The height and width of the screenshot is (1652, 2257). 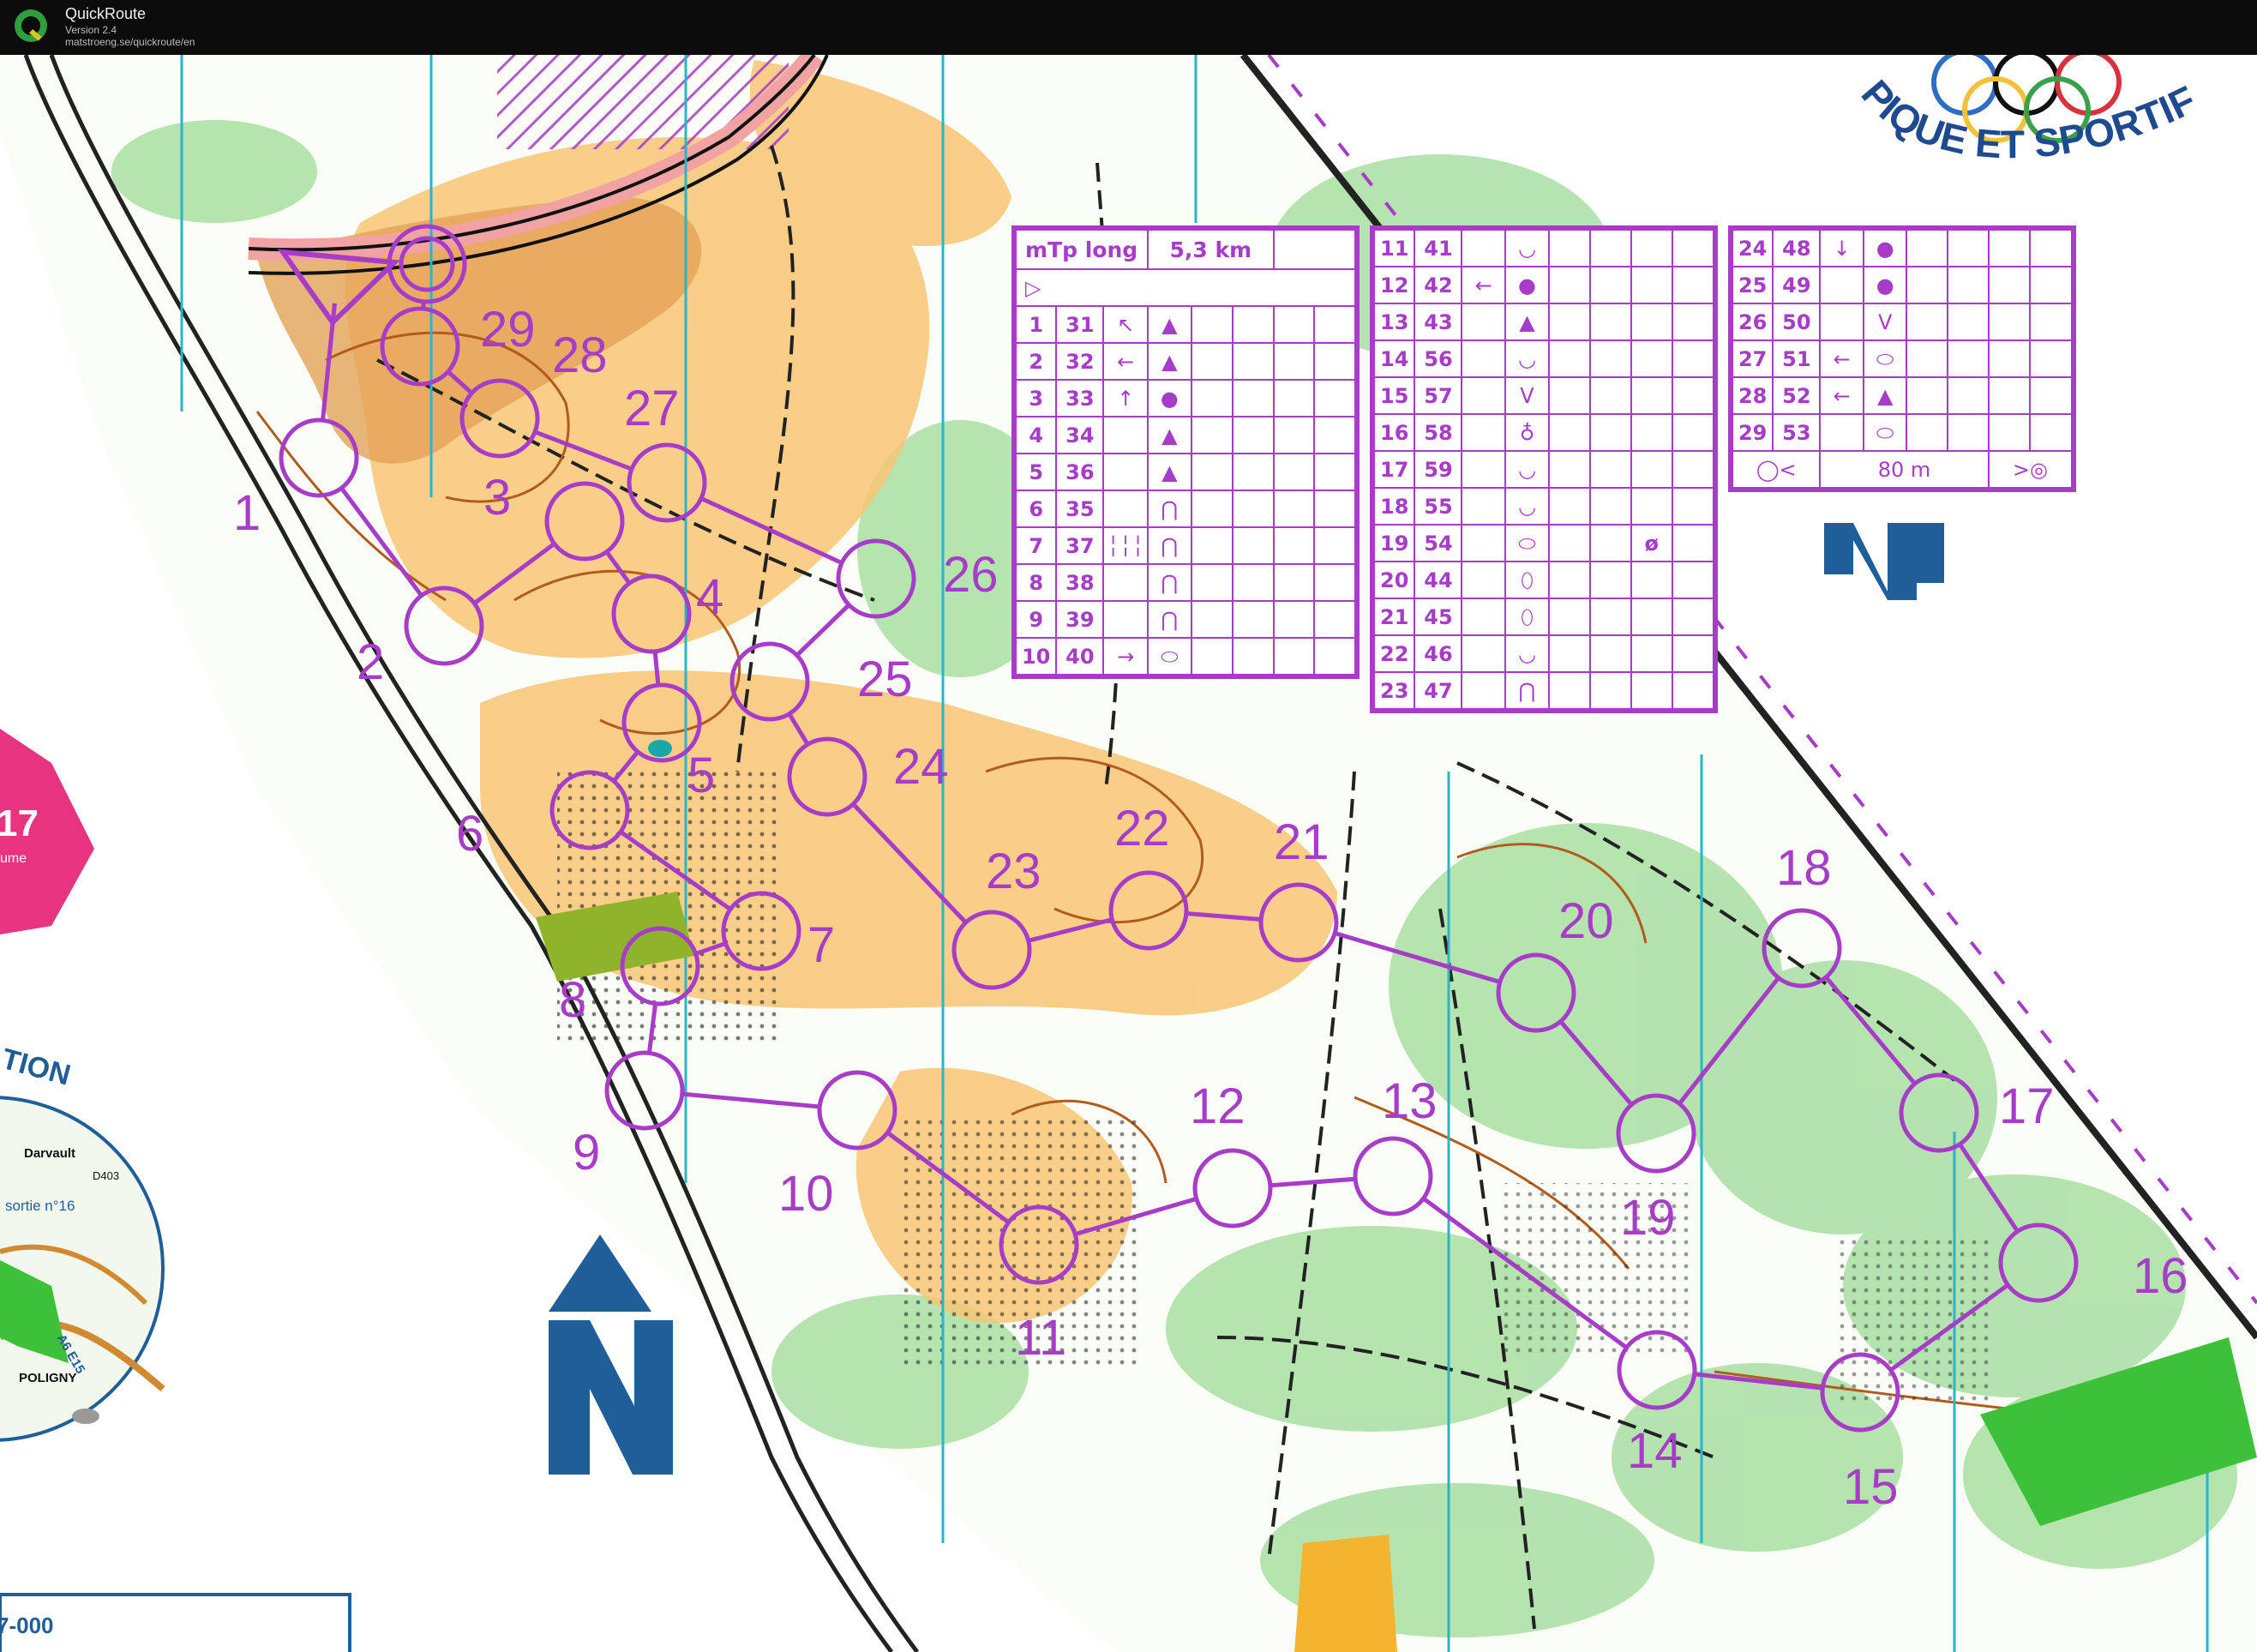 I want to click on description-cell-code: 50, so click(x=1797, y=322).